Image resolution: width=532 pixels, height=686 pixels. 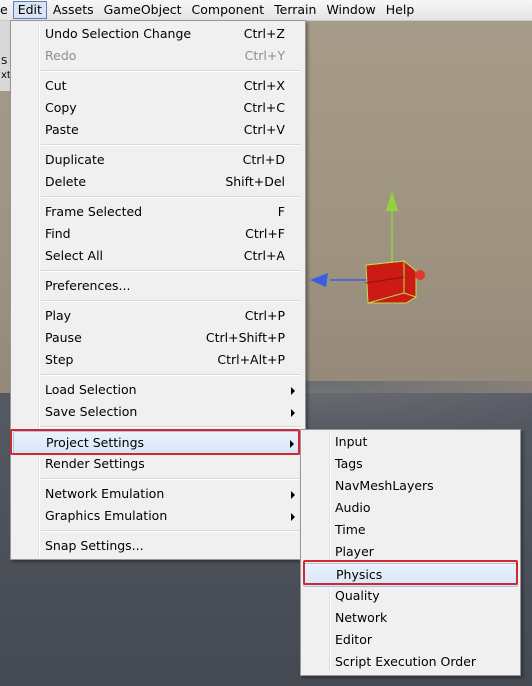 I want to click on menu-item-shortcut: Ctrl+Shift+P, so click(x=245, y=337).